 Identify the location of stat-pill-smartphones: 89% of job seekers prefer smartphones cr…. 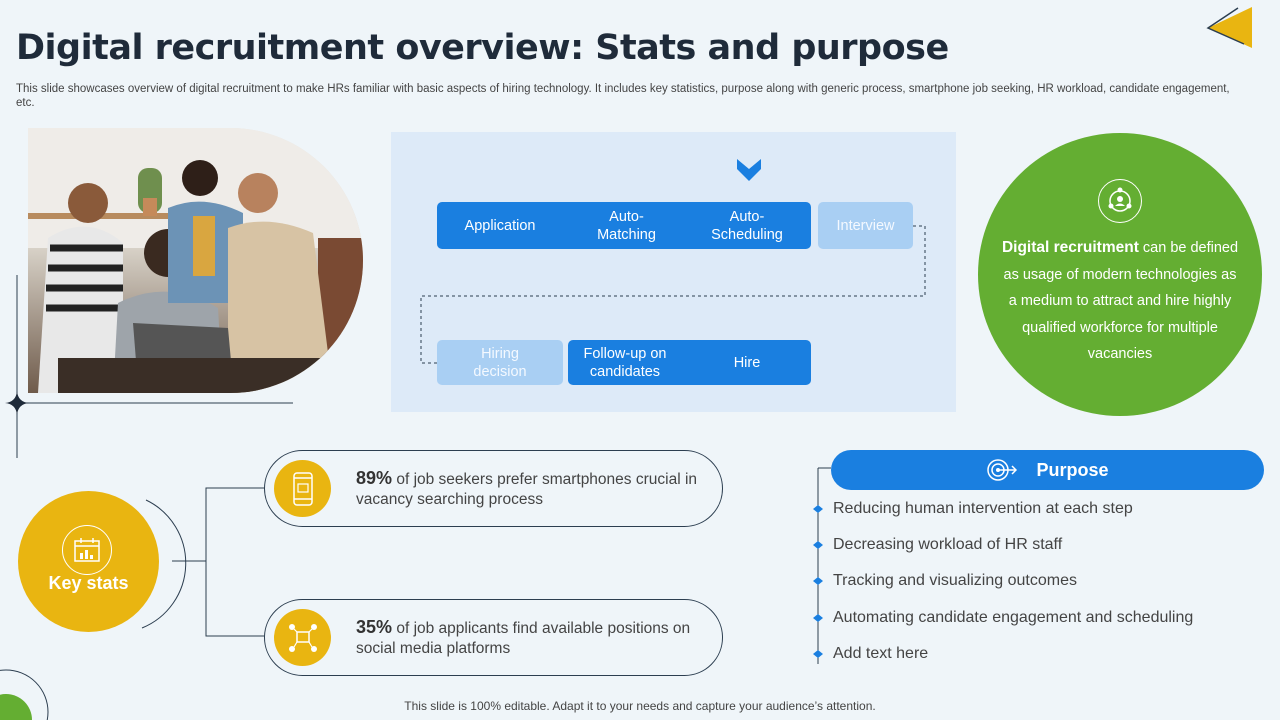
(493, 488).